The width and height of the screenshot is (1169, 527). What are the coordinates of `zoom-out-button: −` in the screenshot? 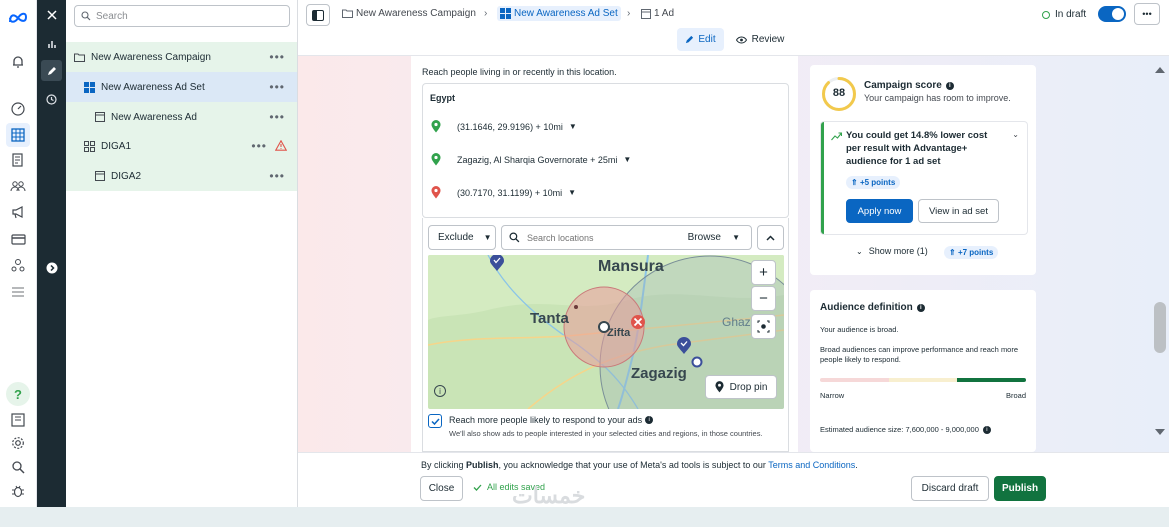 It's located at (763, 298).